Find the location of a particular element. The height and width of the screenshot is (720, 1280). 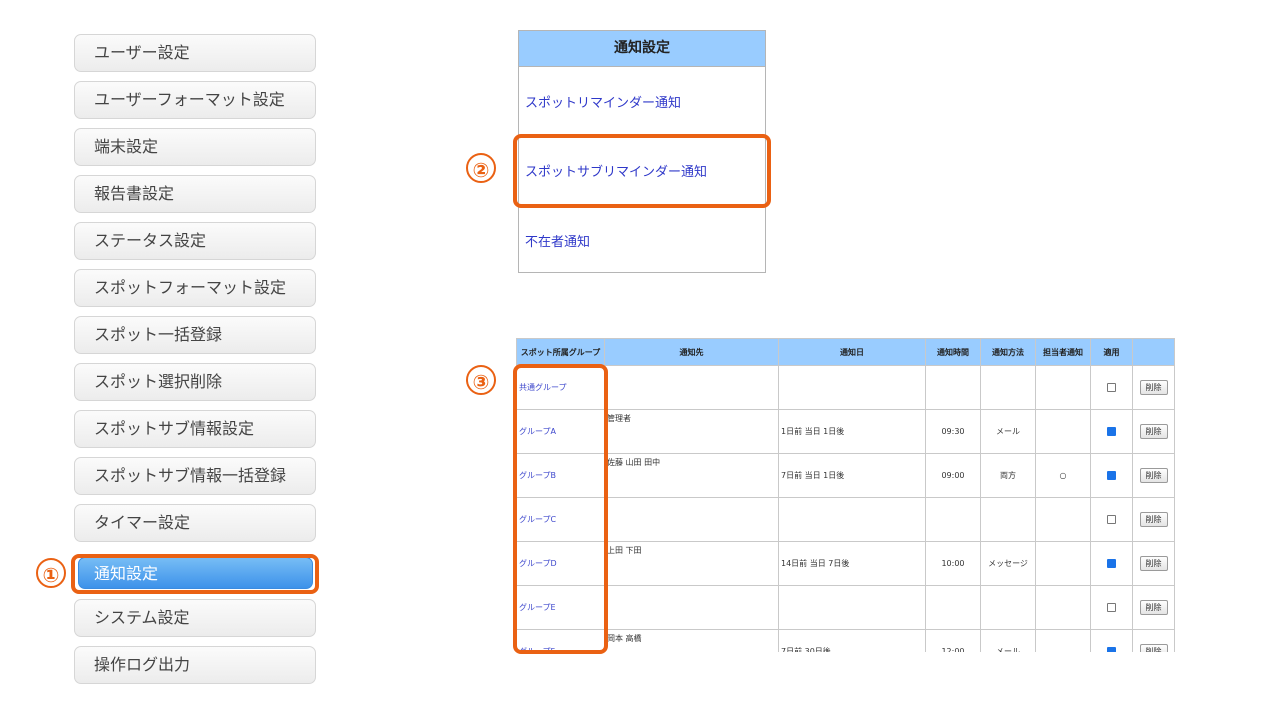

menu-spot-select-delete: スポット選択削除 is located at coordinates (195, 382).